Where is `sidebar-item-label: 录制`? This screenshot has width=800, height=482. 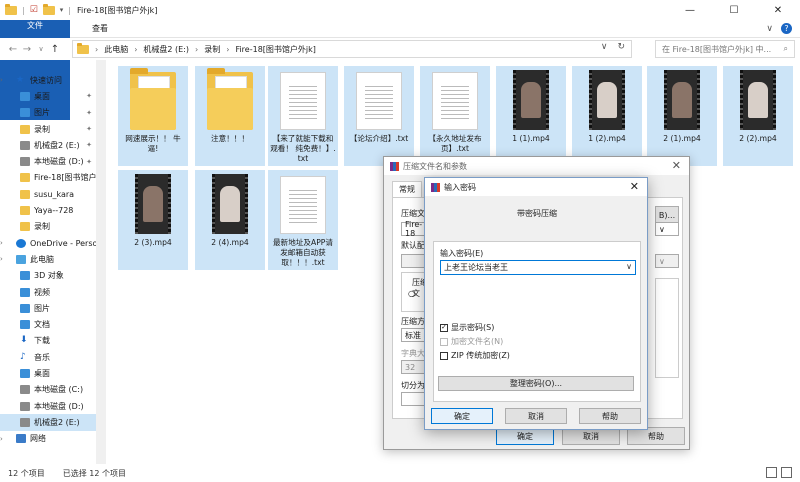
sidebar-item-label: 录制 is located at coordinates (42, 227).